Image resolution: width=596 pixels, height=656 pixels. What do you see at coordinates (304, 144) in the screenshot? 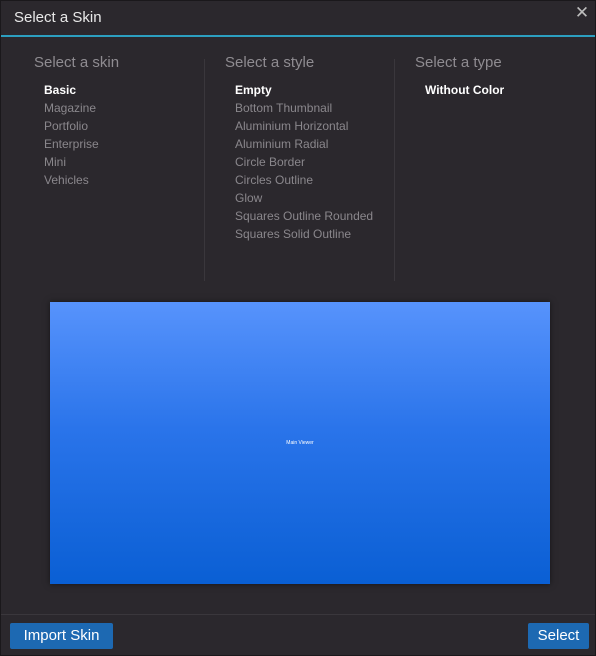
I see `style-list-item: Aluminium Radial` at bounding box center [304, 144].